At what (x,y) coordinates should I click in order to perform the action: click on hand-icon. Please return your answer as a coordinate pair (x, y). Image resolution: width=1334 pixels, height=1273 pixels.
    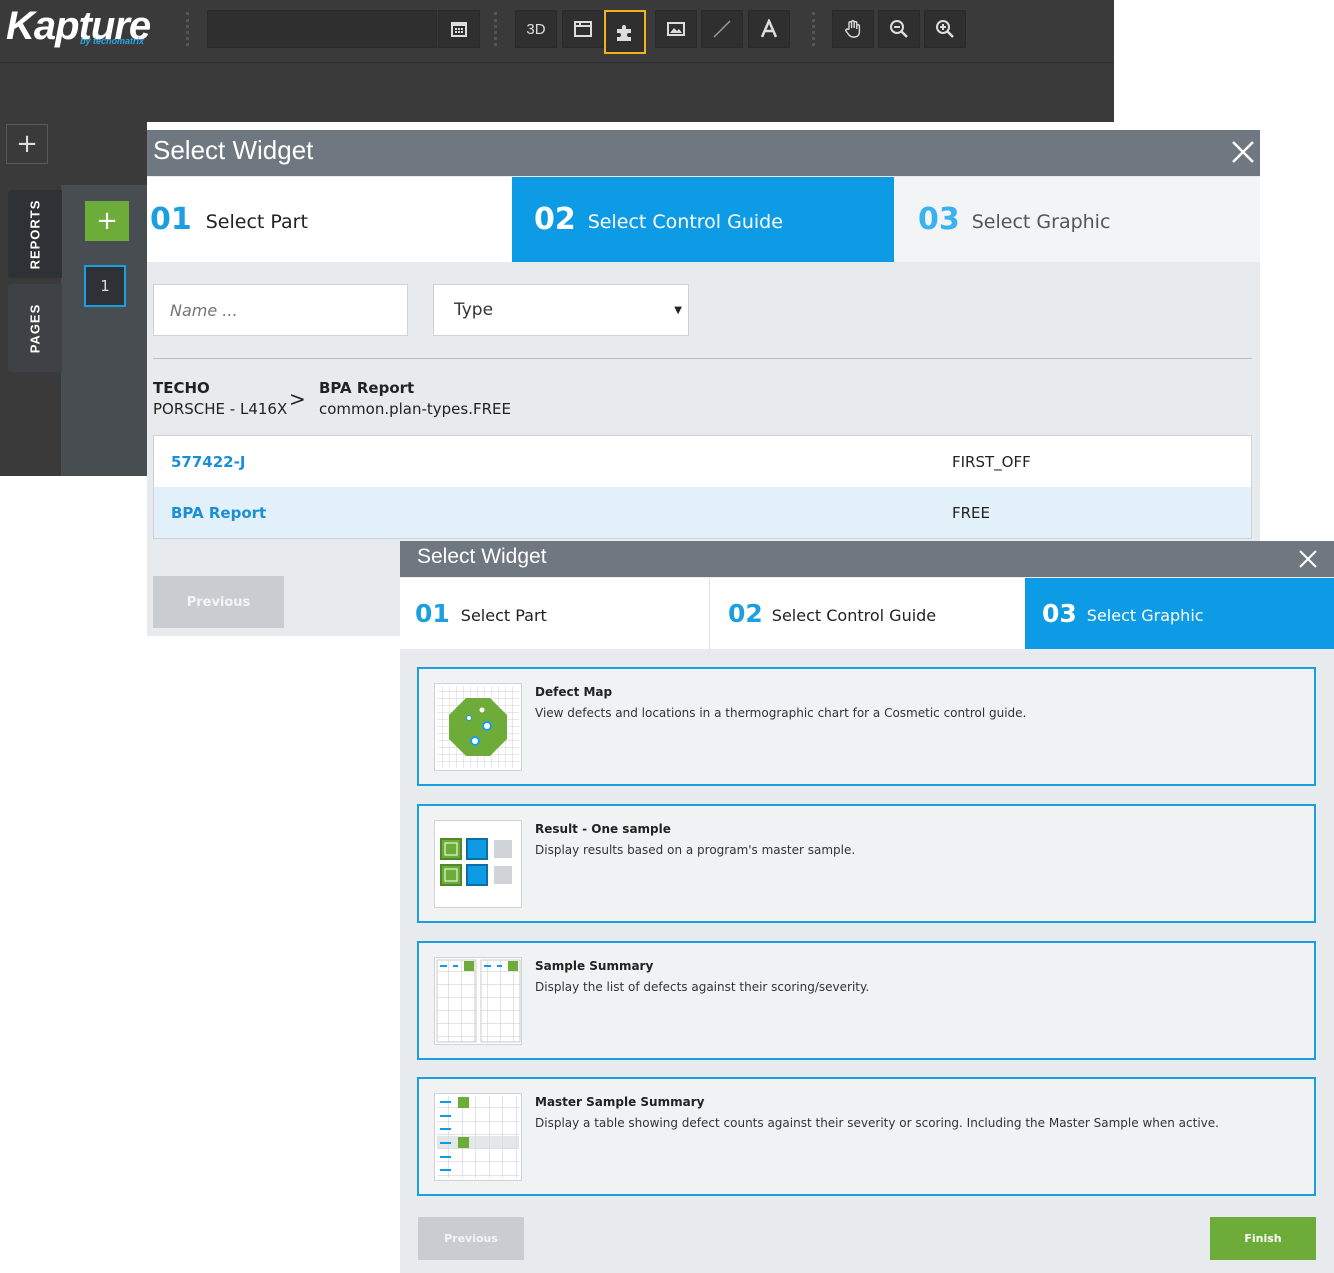
    Looking at the image, I should click on (853, 29).